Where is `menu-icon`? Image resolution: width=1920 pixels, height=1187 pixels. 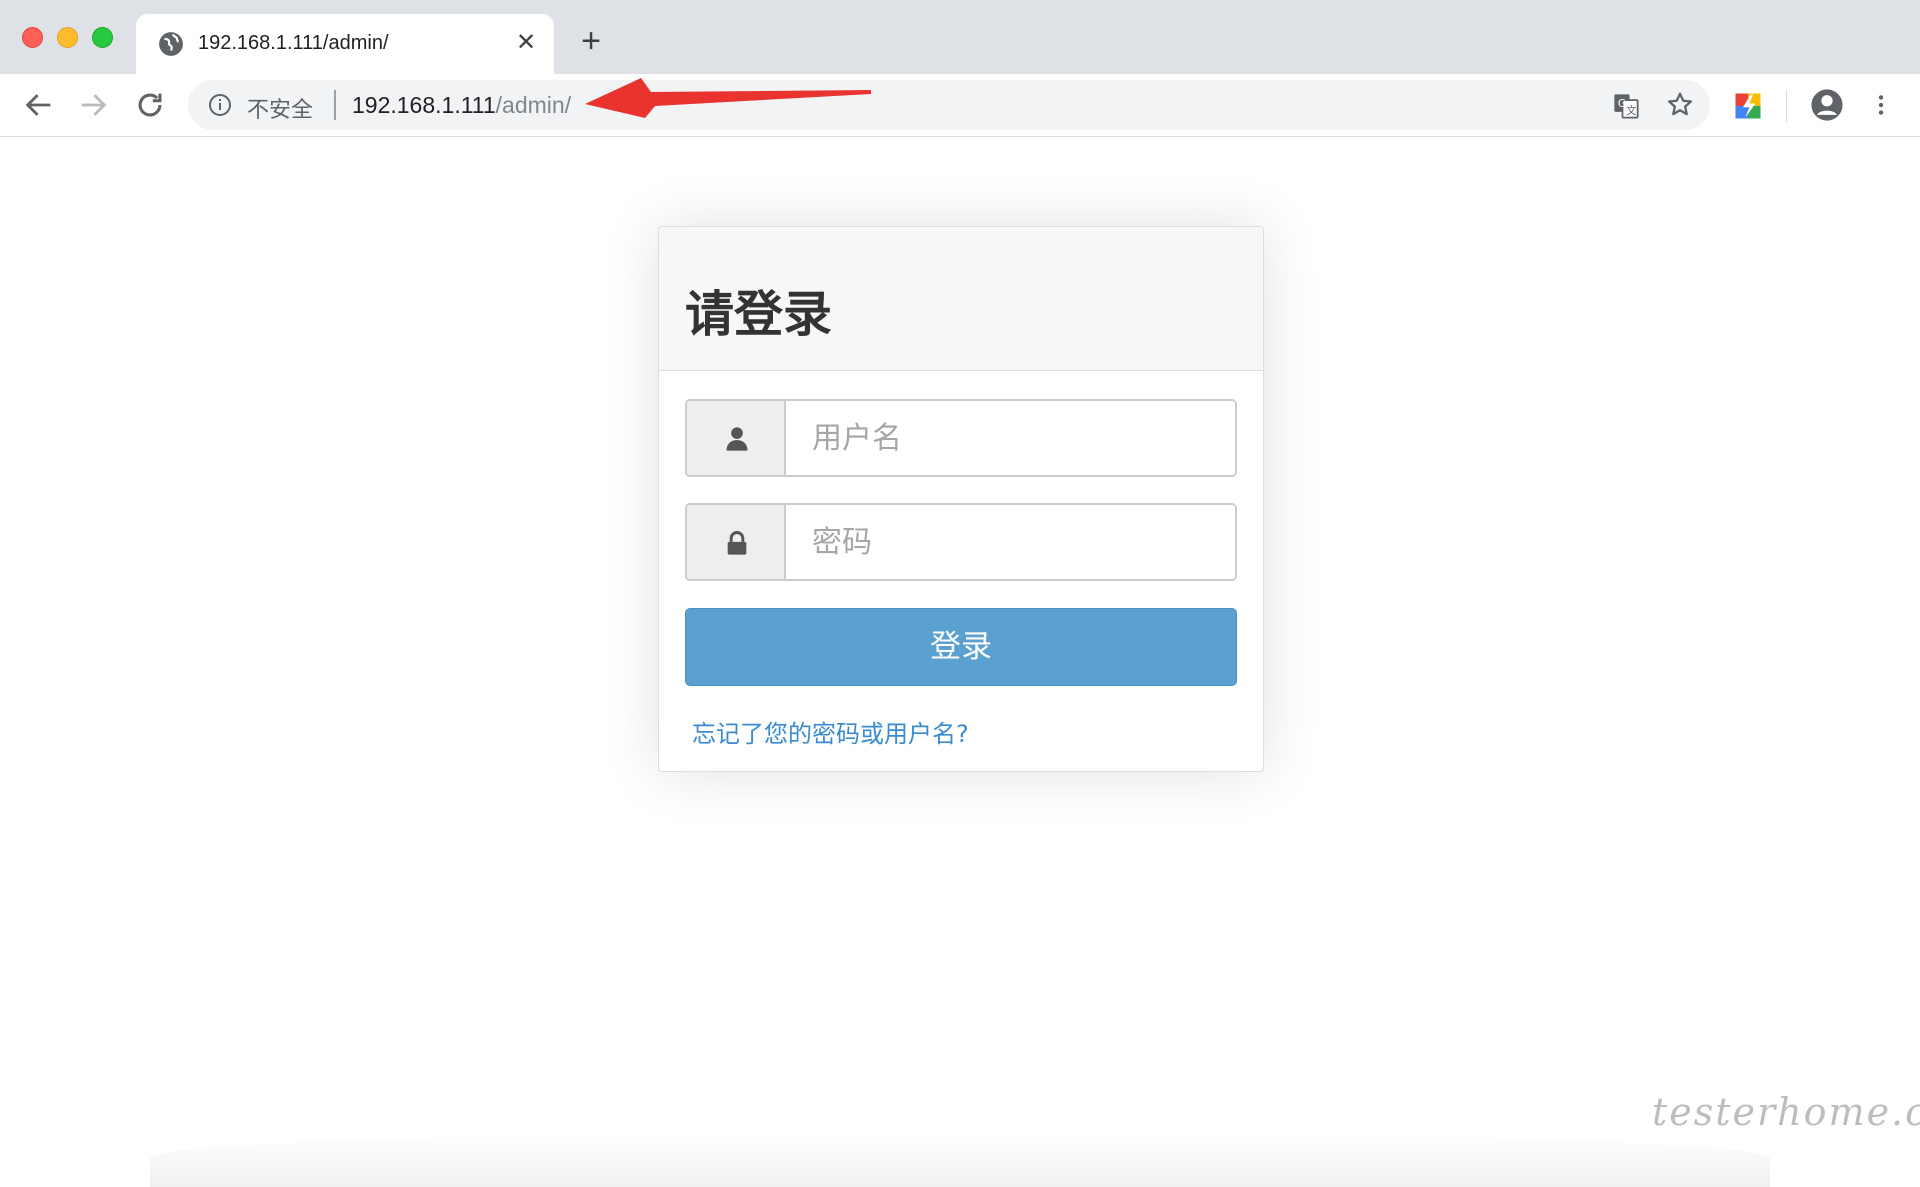
menu-icon is located at coordinates (1881, 105).